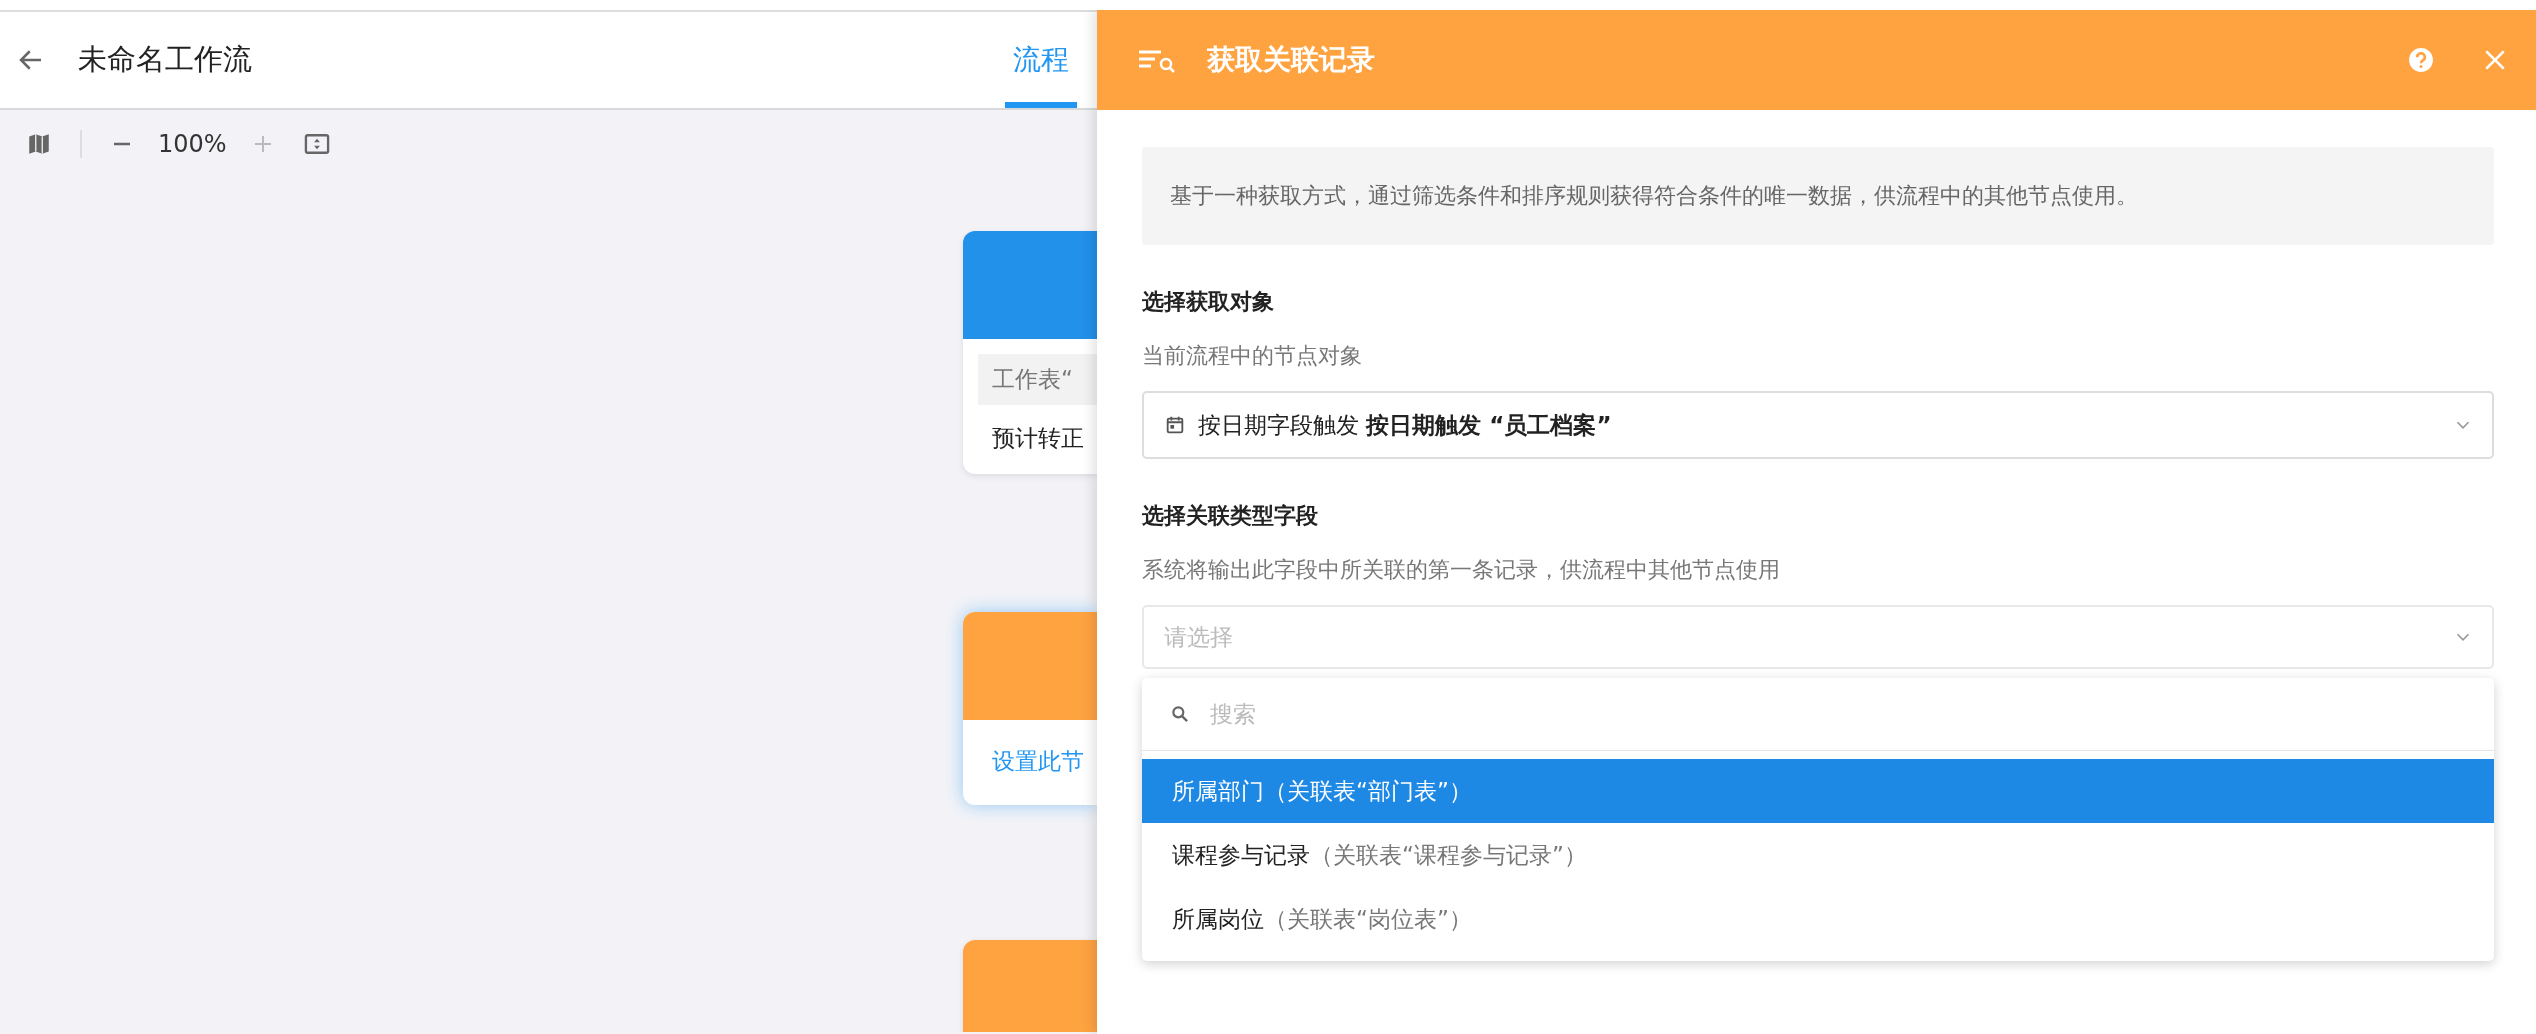  I want to click on search-placeholder: 搜索, so click(1233, 714).